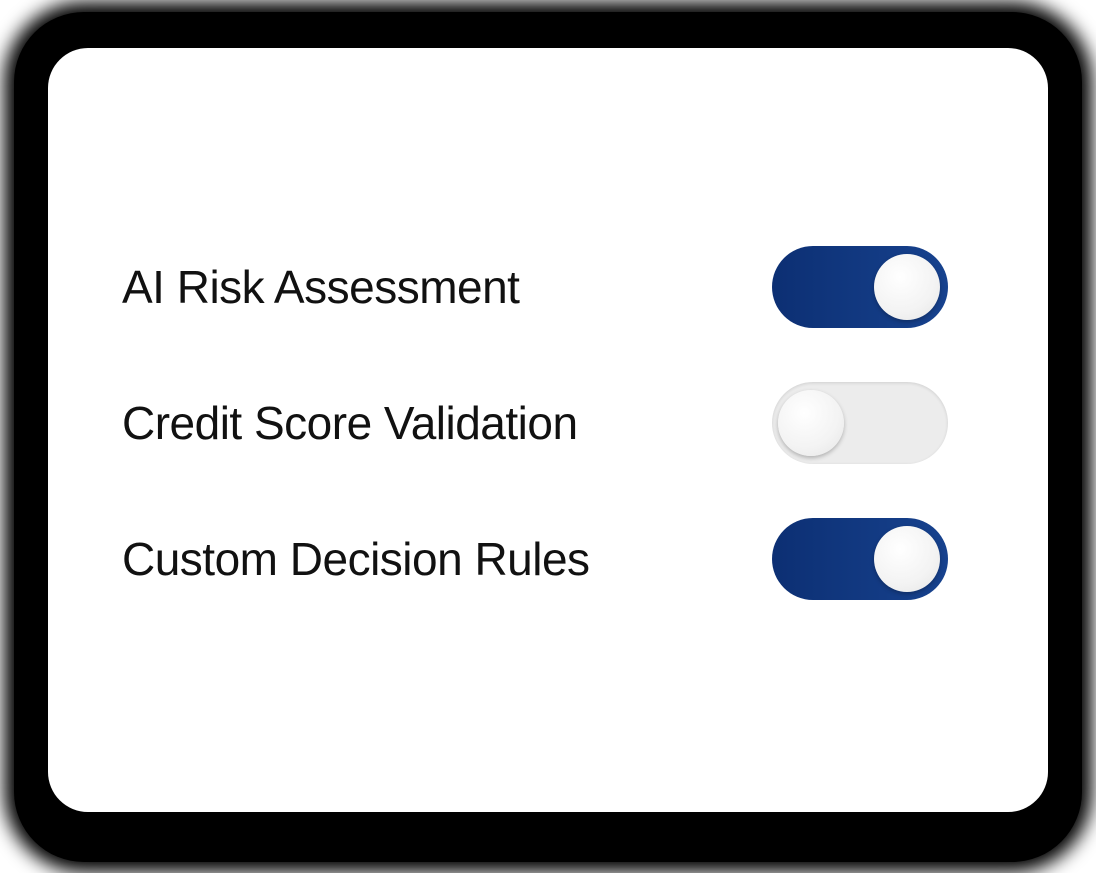 The width and height of the screenshot is (1096, 873). Describe the element at coordinates (860, 287) in the screenshot. I see `ai-risk-assessment-toggle` at that location.